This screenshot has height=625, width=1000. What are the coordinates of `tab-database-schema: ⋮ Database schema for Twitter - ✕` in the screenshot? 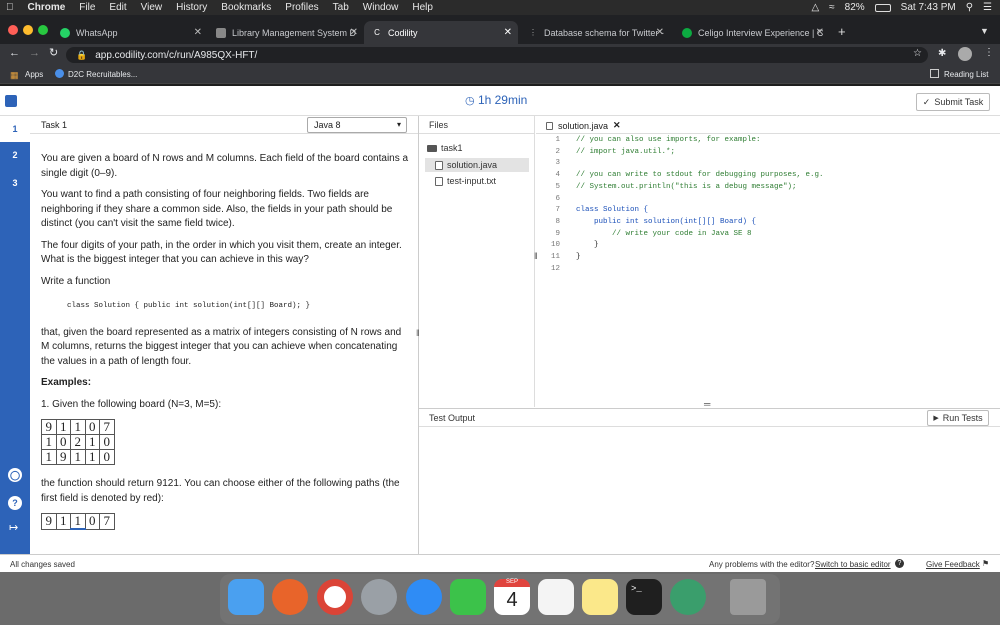 It's located at (595, 32).